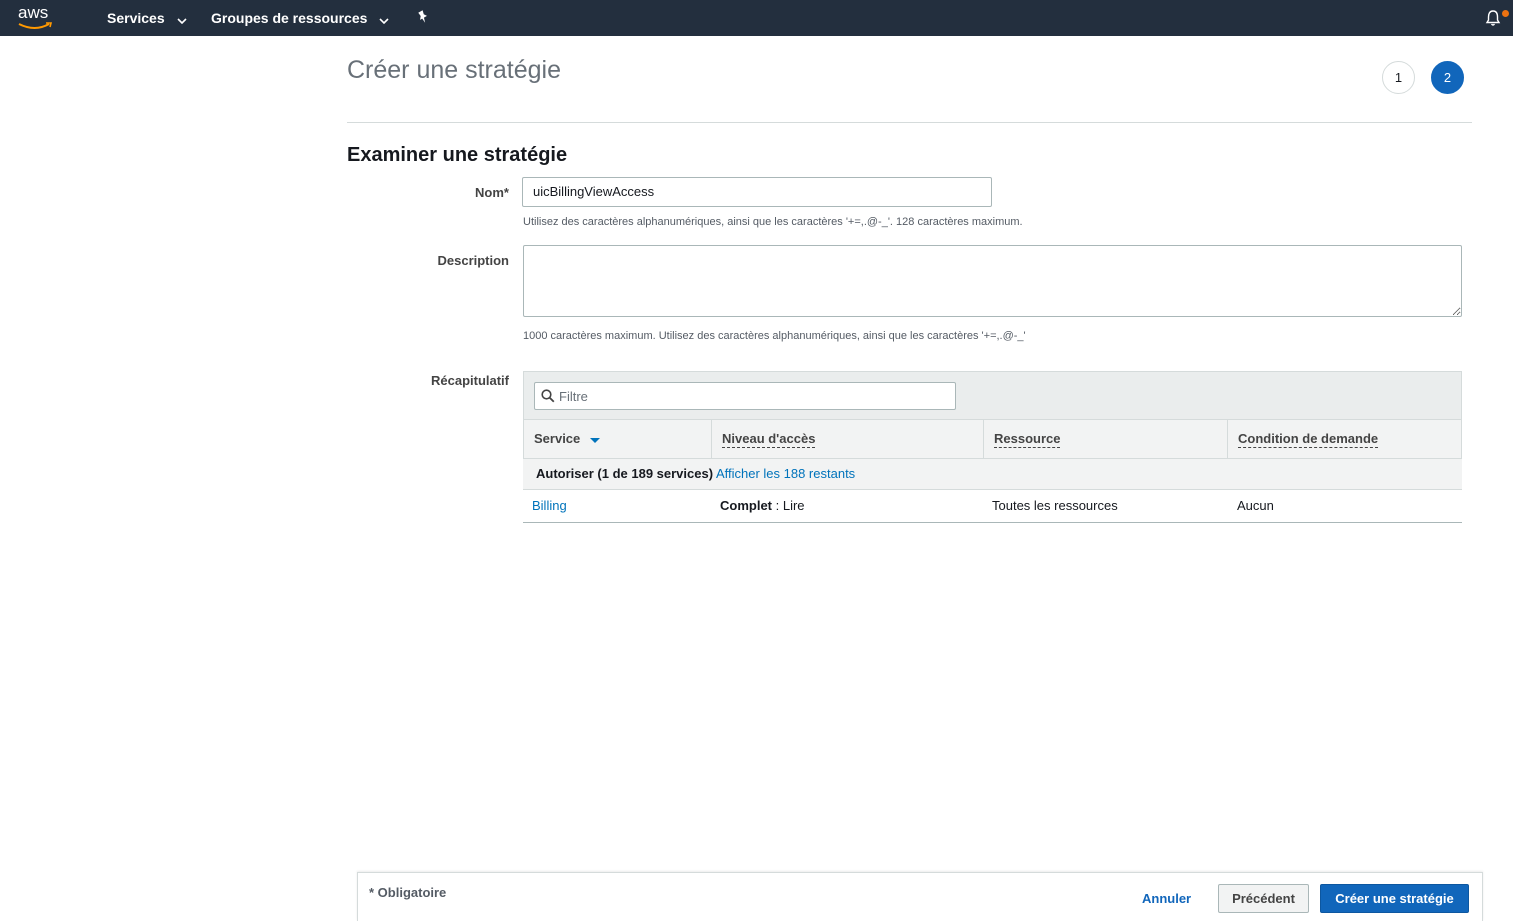 The image size is (1513, 921). What do you see at coordinates (1505, 13) in the screenshot?
I see `notification-badge` at bounding box center [1505, 13].